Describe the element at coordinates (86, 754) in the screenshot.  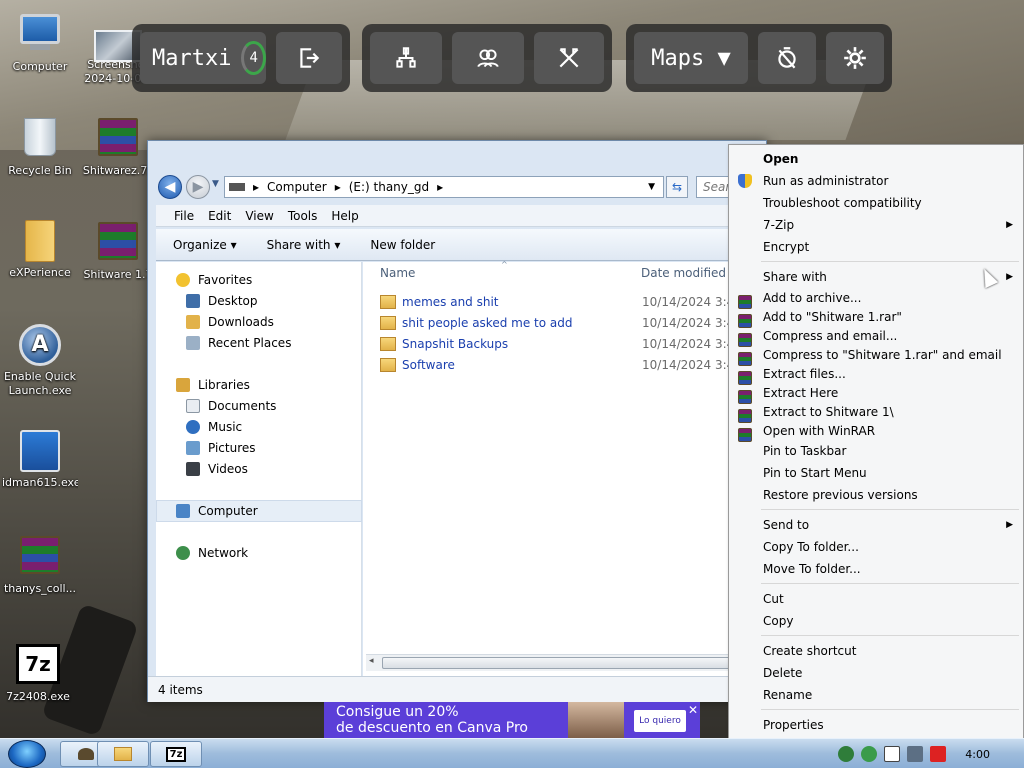
I see `explorer-icon` at that location.